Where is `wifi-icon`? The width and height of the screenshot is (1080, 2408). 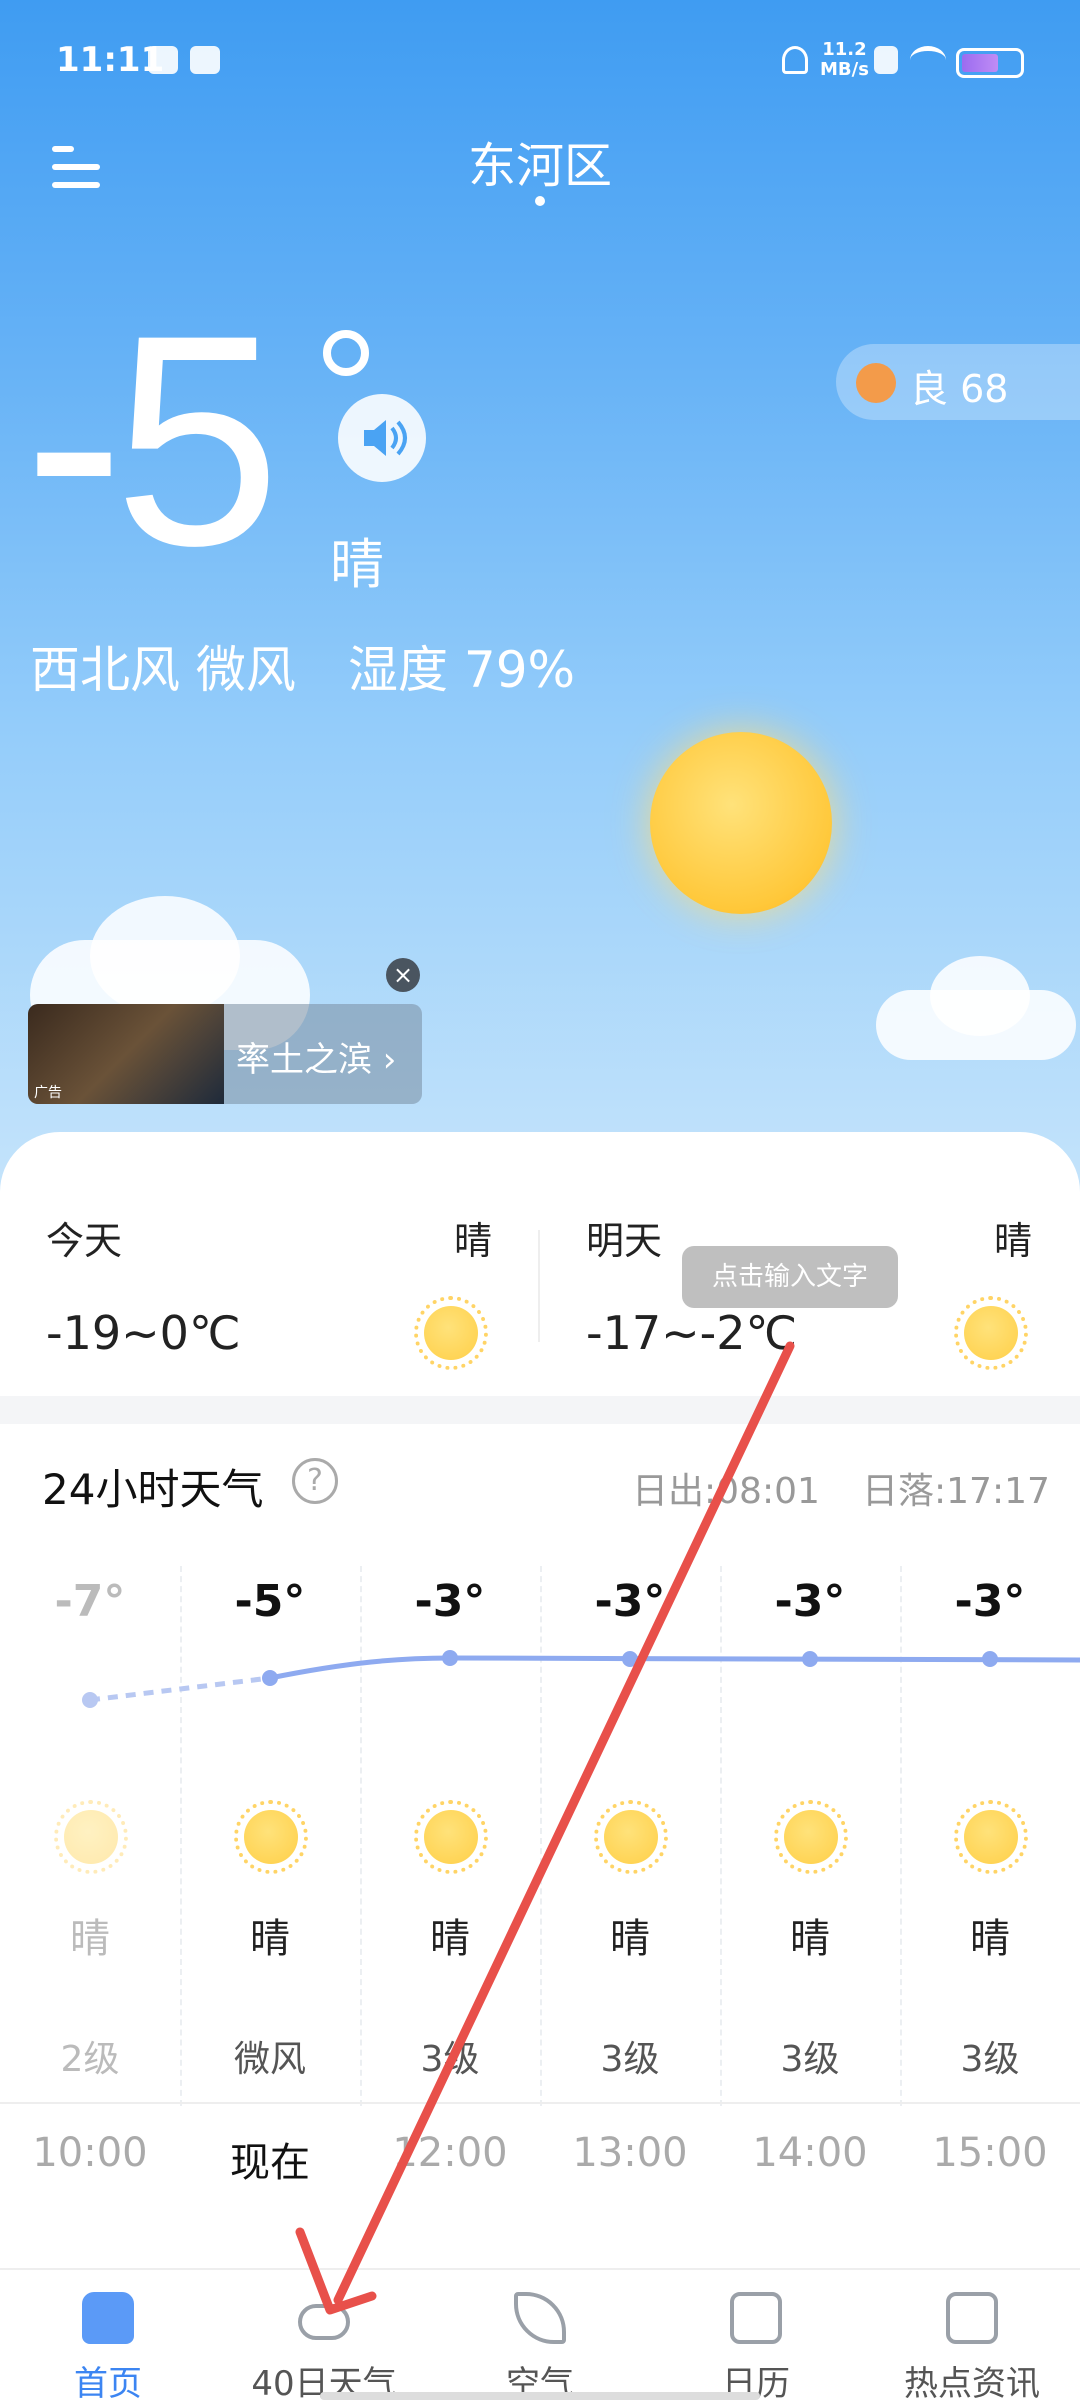 wifi-icon is located at coordinates (928, 60).